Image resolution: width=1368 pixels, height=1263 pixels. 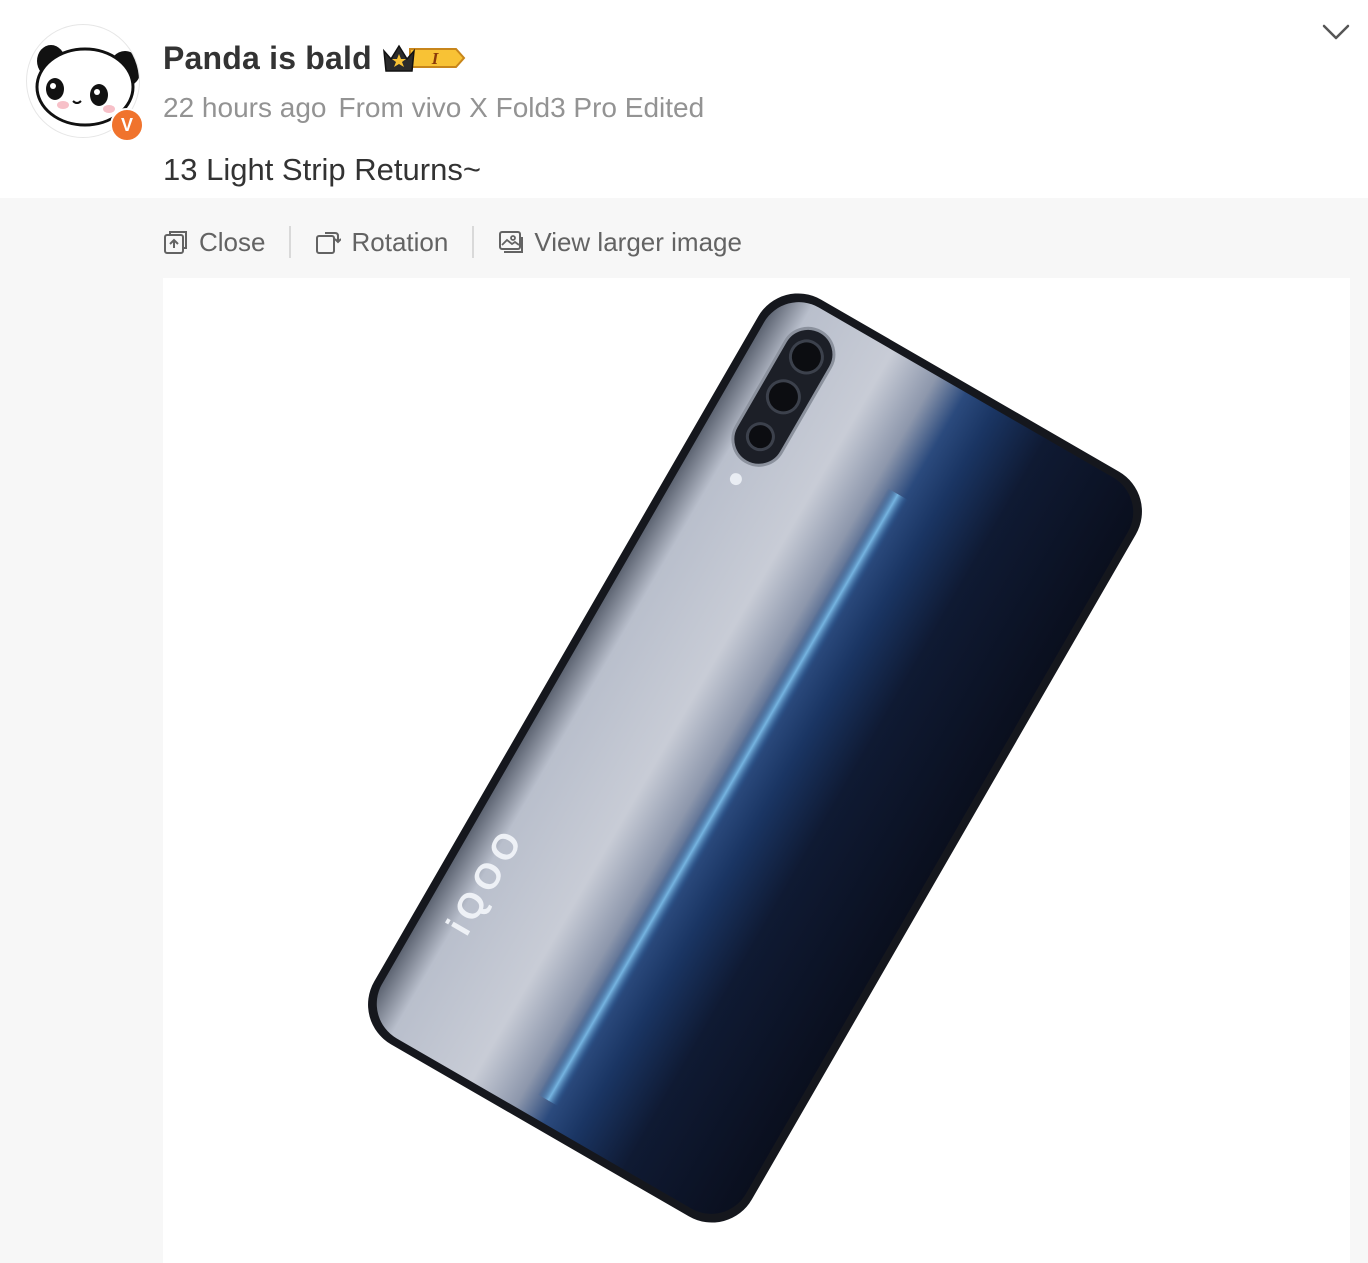 What do you see at coordinates (322, 169) in the screenshot?
I see `post-text: 13 Light Strip Returns~` at bounding box center [322, 169].